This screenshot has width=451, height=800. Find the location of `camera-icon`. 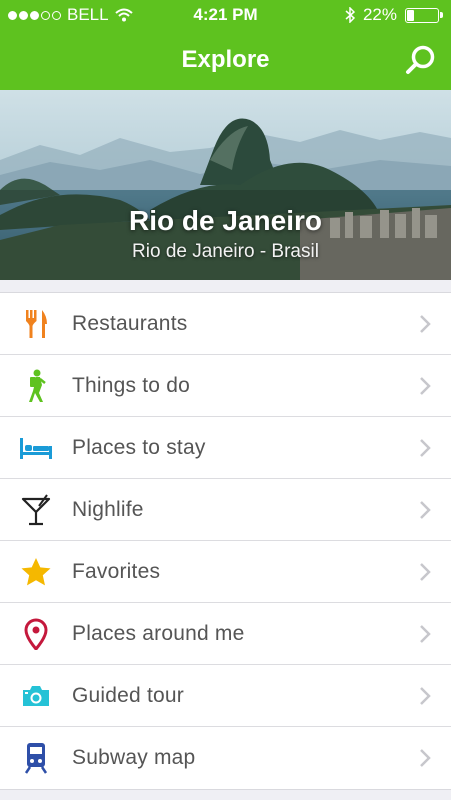

camera-icon is located at coordinates (36, 696).